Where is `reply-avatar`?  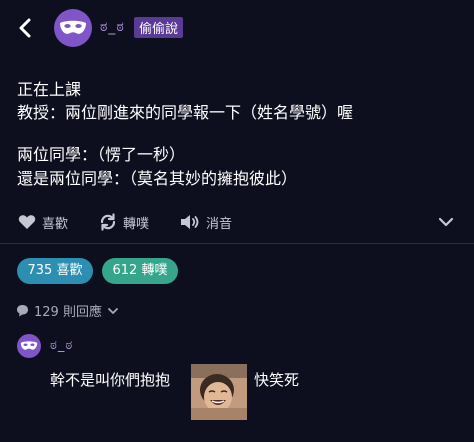
reply-avatar is located at coordinates (29, 346).